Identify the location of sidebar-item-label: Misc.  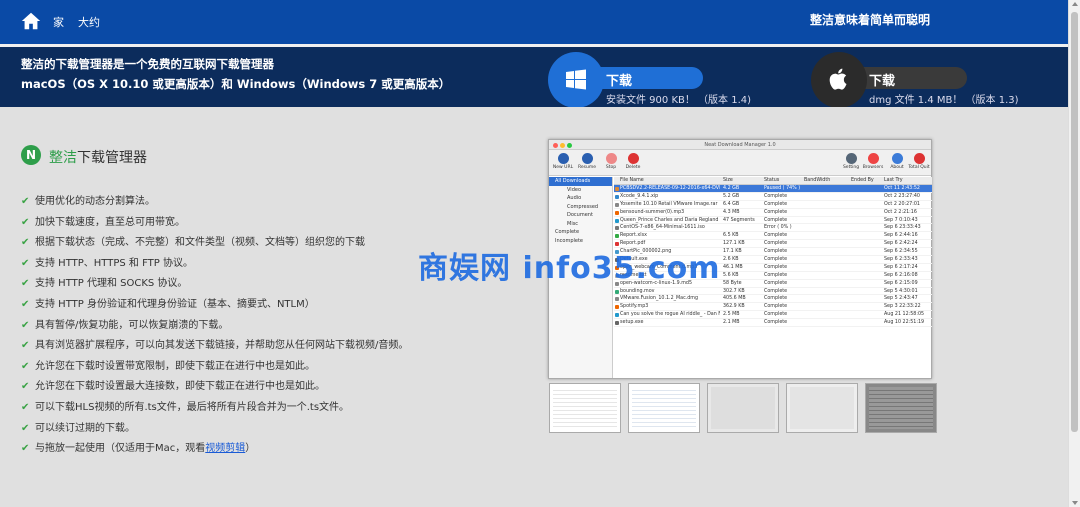
(573, 223).